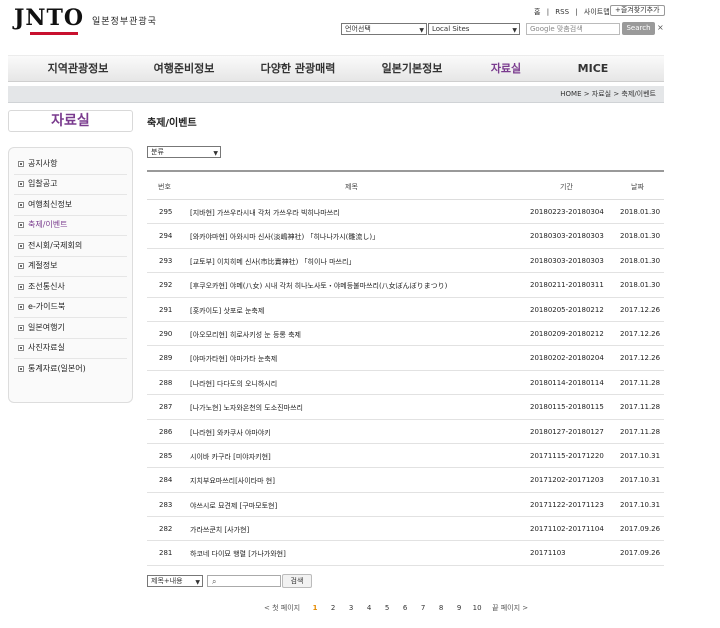 This screenshot has height=628, width=720. I want to click on sidebar-item-bid: 입찰공고, so click(70, 185).